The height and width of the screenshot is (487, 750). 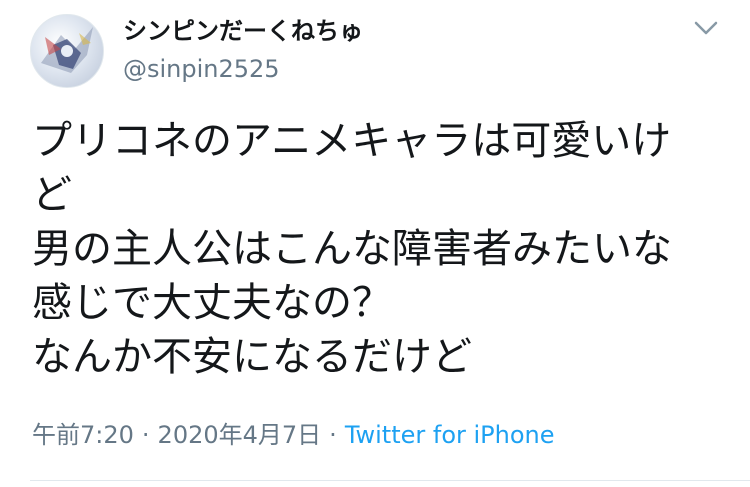 I want to click on tweet-text-line: なんか不安になるだけど, so click(x=252, y=357).